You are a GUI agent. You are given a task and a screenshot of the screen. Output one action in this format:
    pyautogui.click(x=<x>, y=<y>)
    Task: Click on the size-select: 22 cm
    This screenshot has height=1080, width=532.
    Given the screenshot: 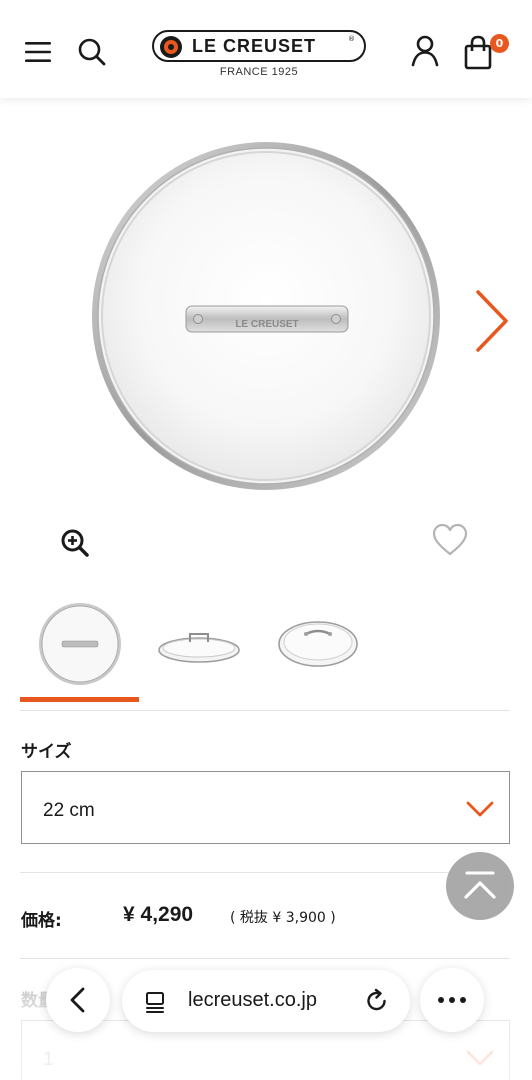 What is the action you would take?
    pyautogui.click(x=265, y=807)
    